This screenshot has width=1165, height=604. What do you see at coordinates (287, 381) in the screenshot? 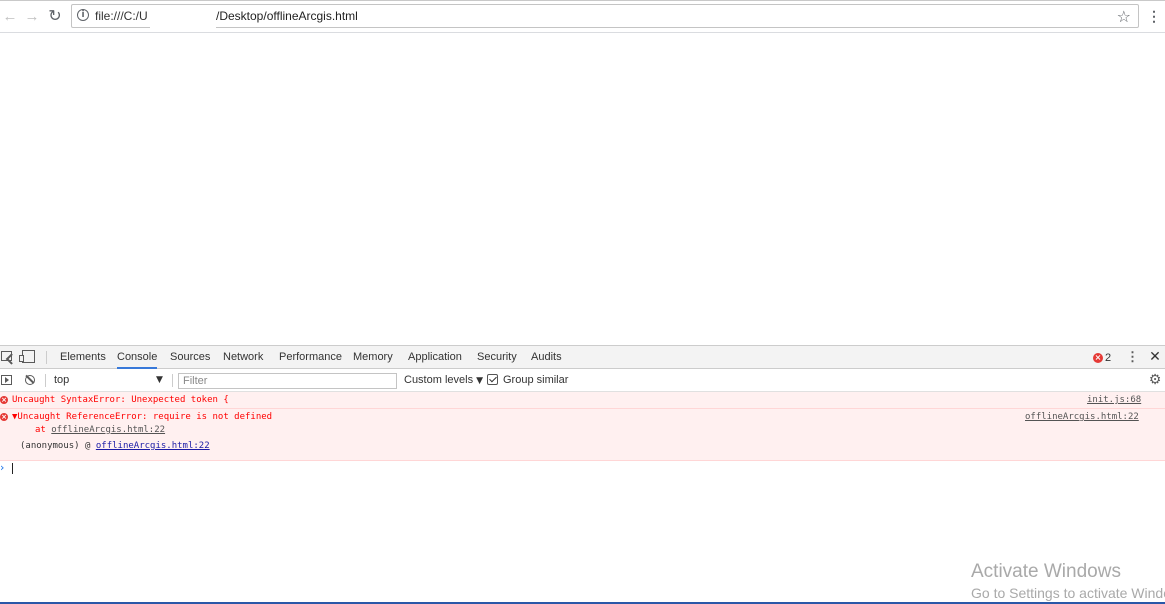
I see `console-filter-input` at bounding box center [287, 381].